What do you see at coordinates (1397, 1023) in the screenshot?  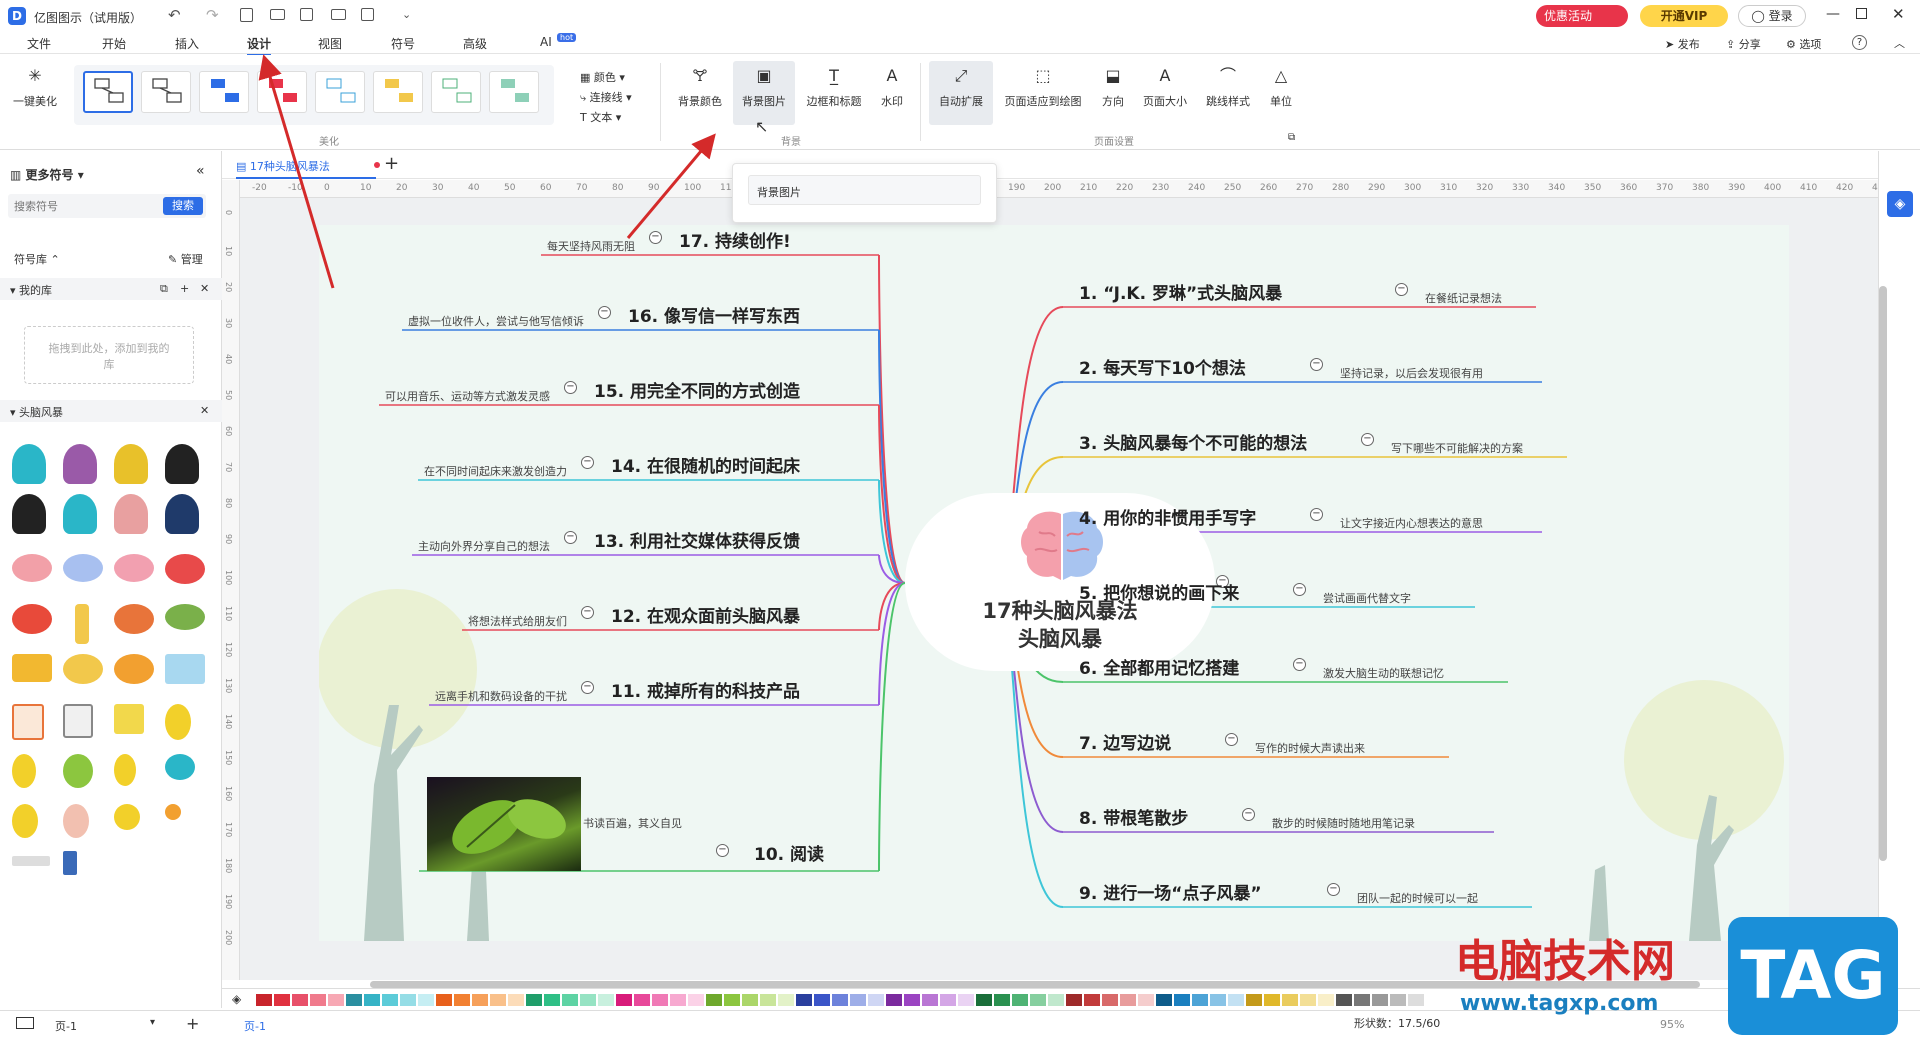 I see `shape-count: 形状数：17.5/60` at bounding box center [1397, 1023].